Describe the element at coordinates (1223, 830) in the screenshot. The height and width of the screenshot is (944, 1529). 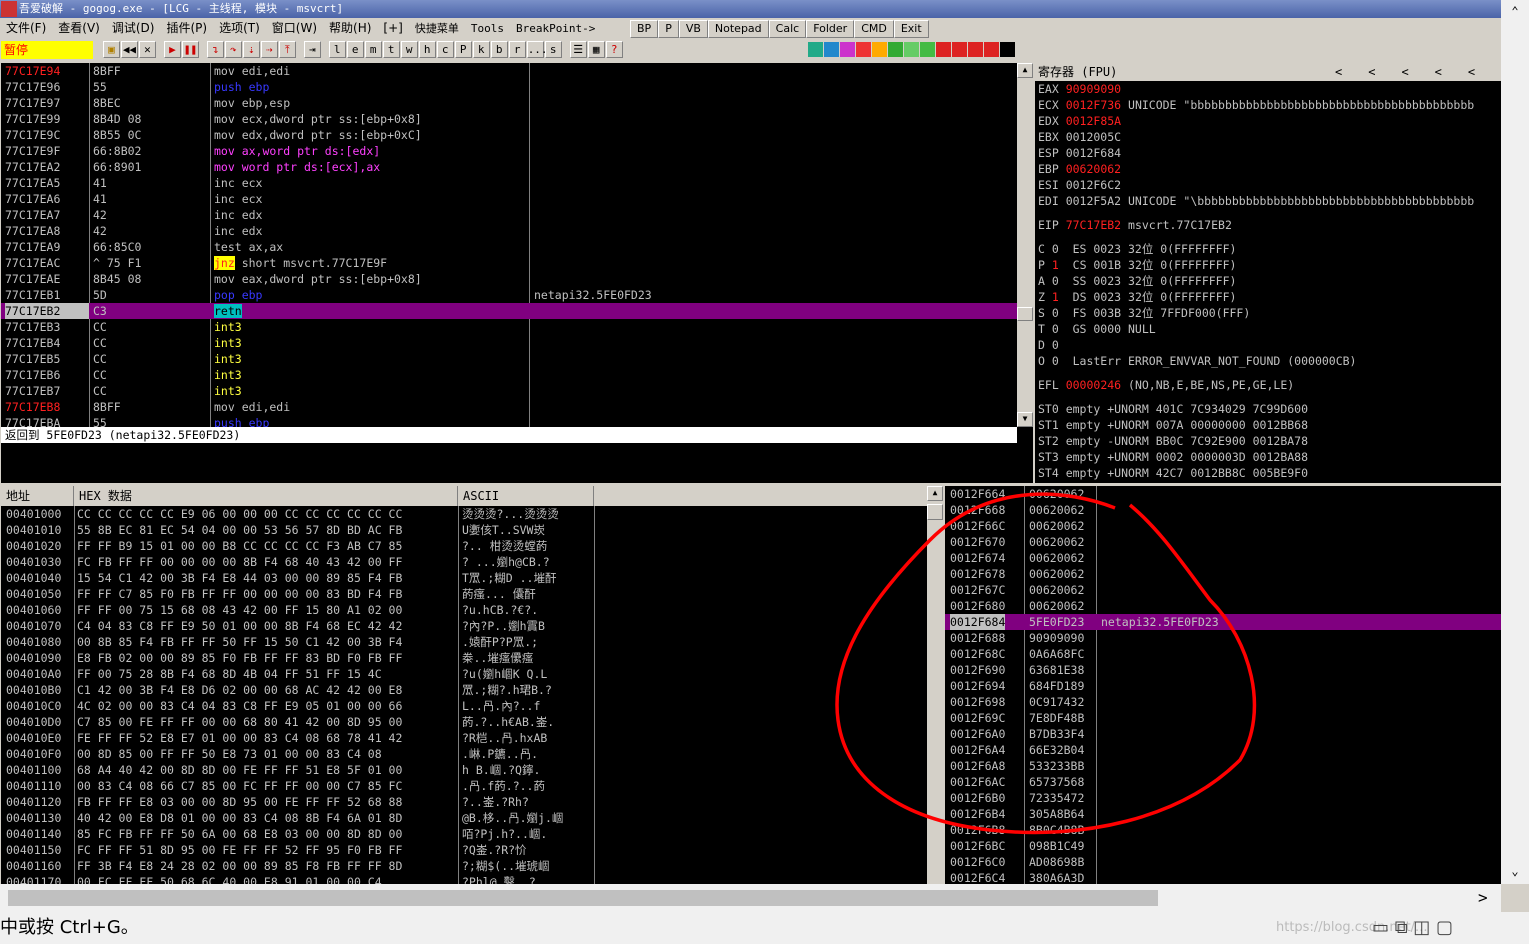
I see `stack-row: 0012F6B8 8B0C4B8B` at that location.